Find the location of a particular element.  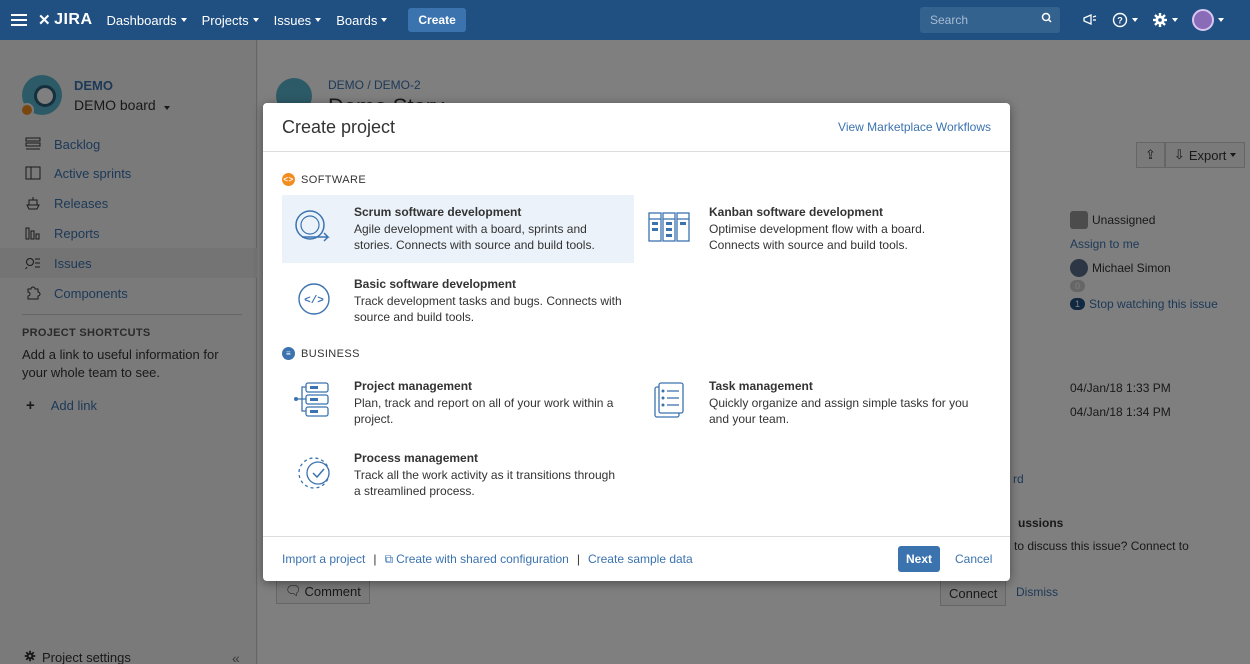

marketplace-link: View Marketplace Workflows is located at coordinates (914, 127).